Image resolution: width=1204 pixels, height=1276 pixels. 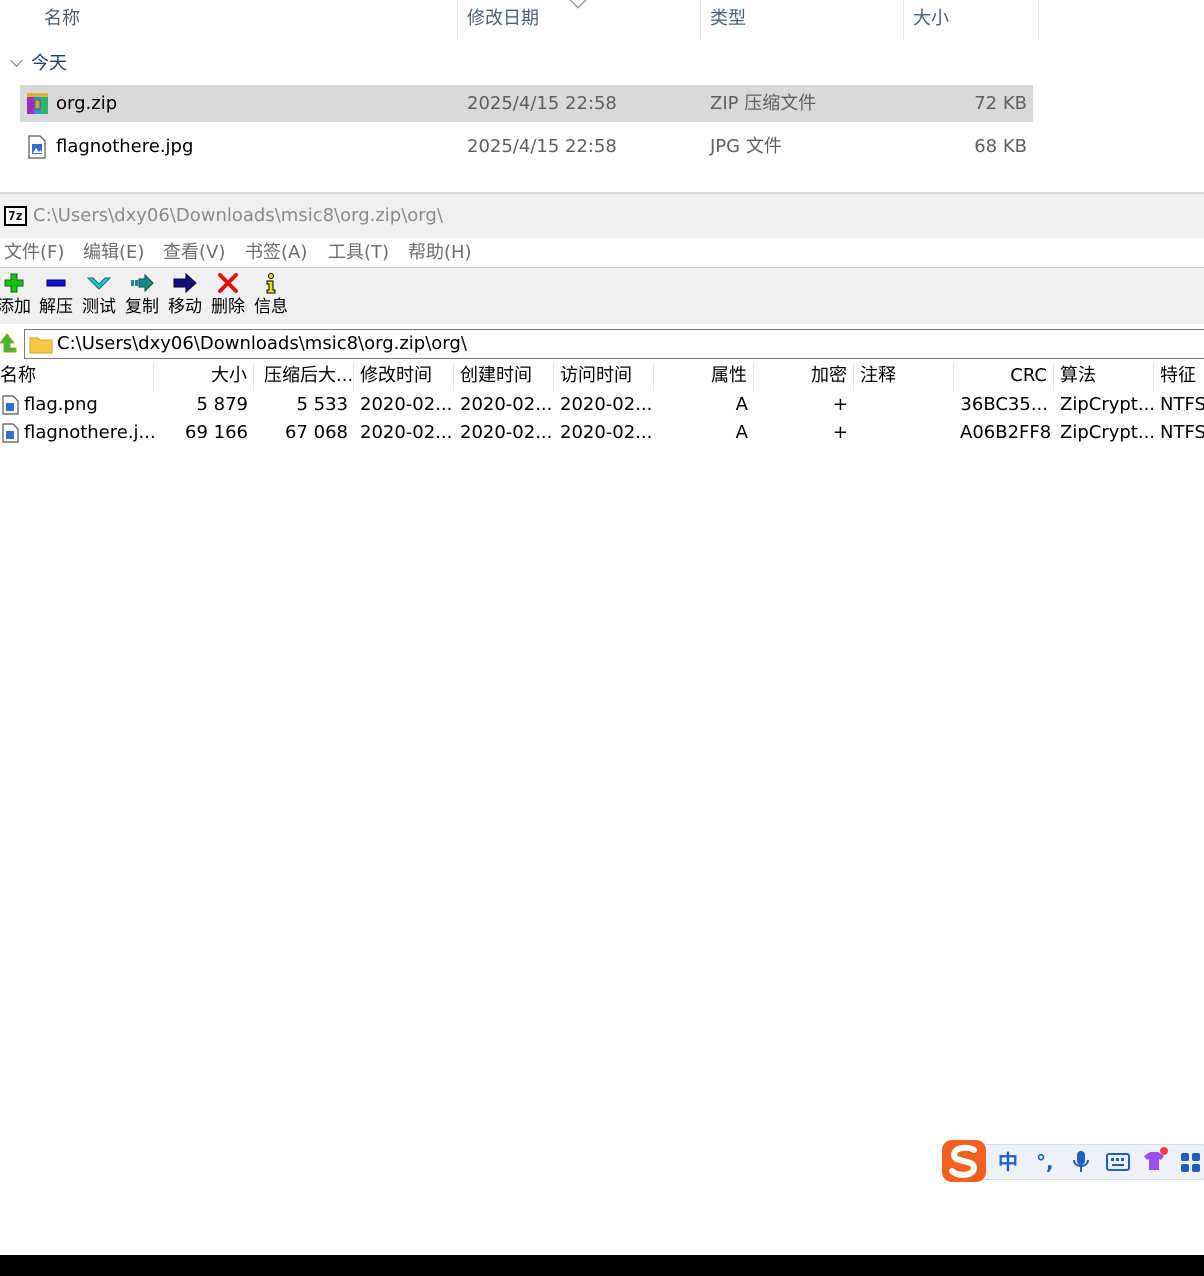 What do you see at coordinates (1000, 146) in the screenshot?
I see `file-size: 68 KB` at bounding box center [1000, 146].